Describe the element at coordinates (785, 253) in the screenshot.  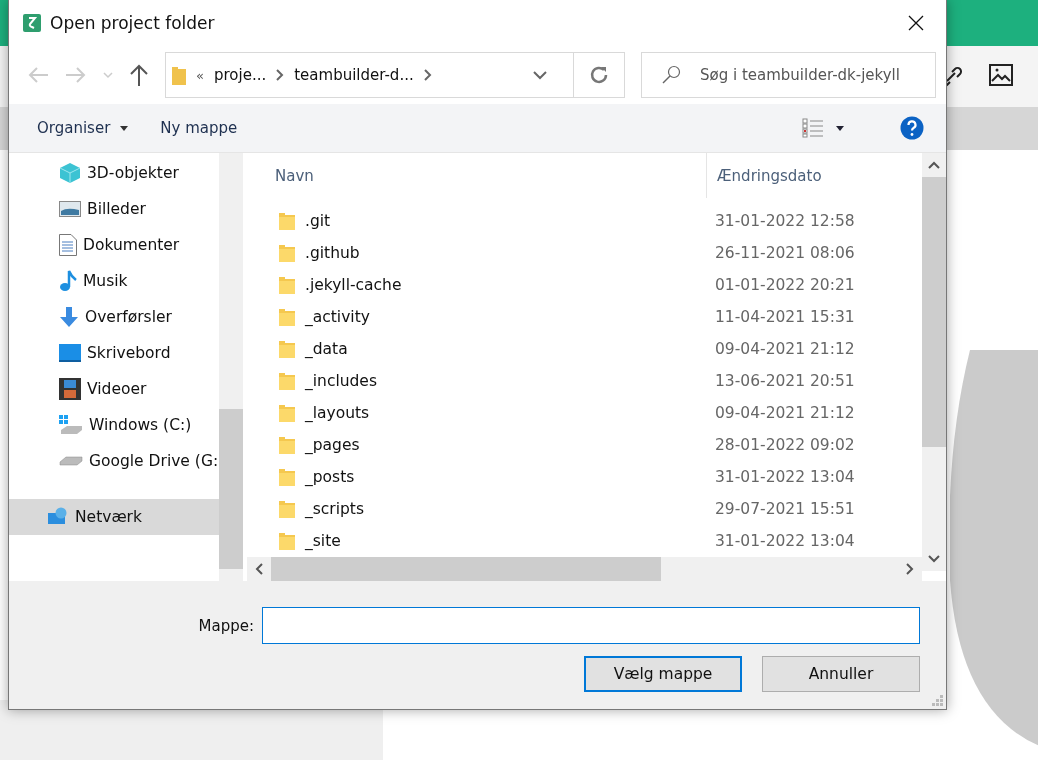
I see `modified-date: 26-11-2021 08:06` at that location.